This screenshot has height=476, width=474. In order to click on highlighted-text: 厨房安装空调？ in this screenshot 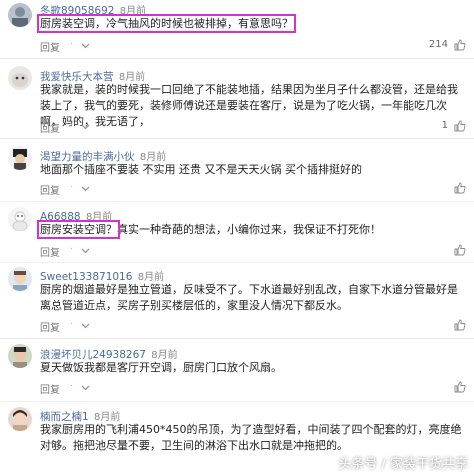, I will do `click(78, 229)`.